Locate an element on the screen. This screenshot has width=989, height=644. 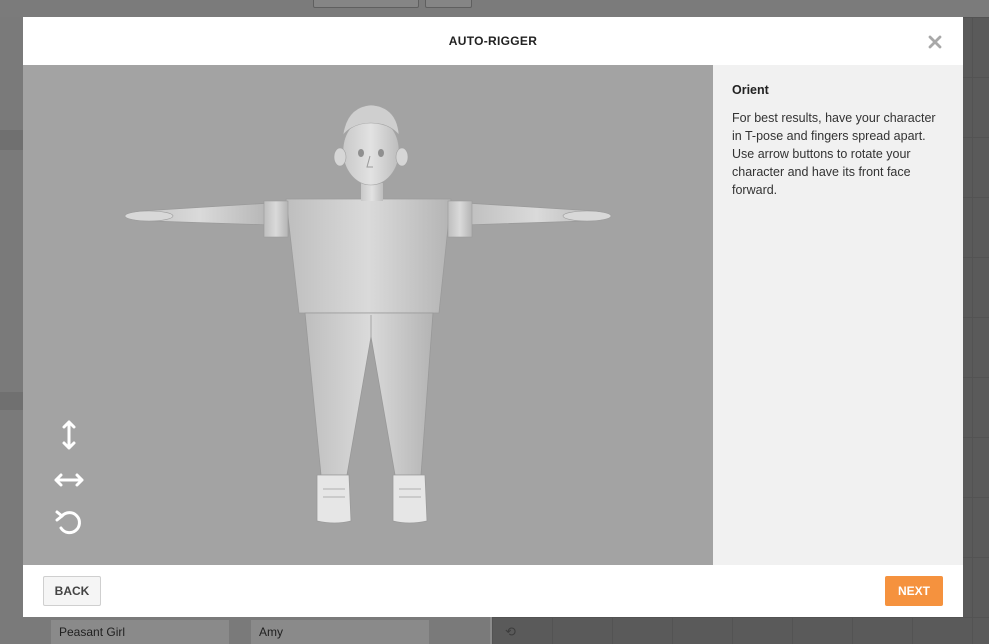
vertical-arrows-icon is located at coordinates (69, 435).